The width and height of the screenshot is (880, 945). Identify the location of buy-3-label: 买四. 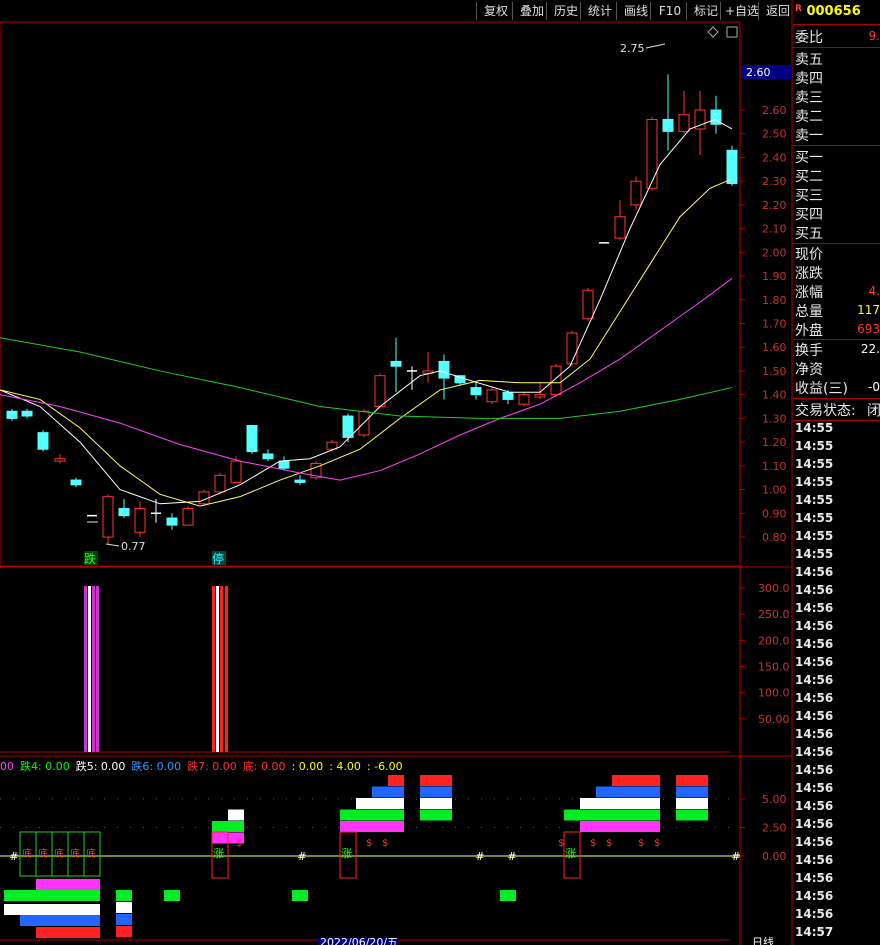
(809, 215).